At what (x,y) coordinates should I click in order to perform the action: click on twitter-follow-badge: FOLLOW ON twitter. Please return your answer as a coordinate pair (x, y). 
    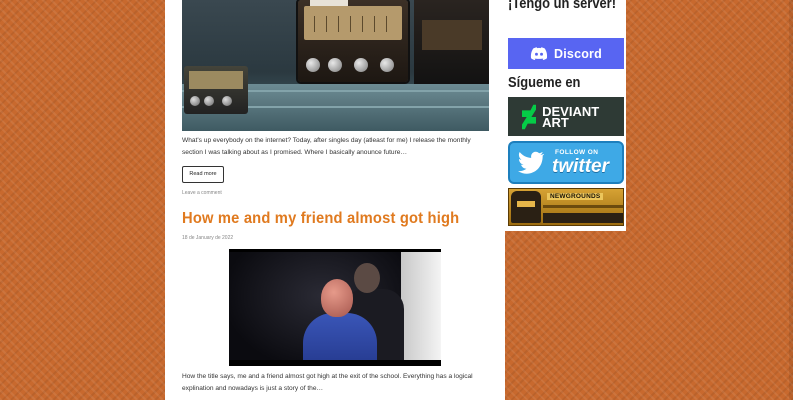
    Looking at the image, I should click on (566, 162).